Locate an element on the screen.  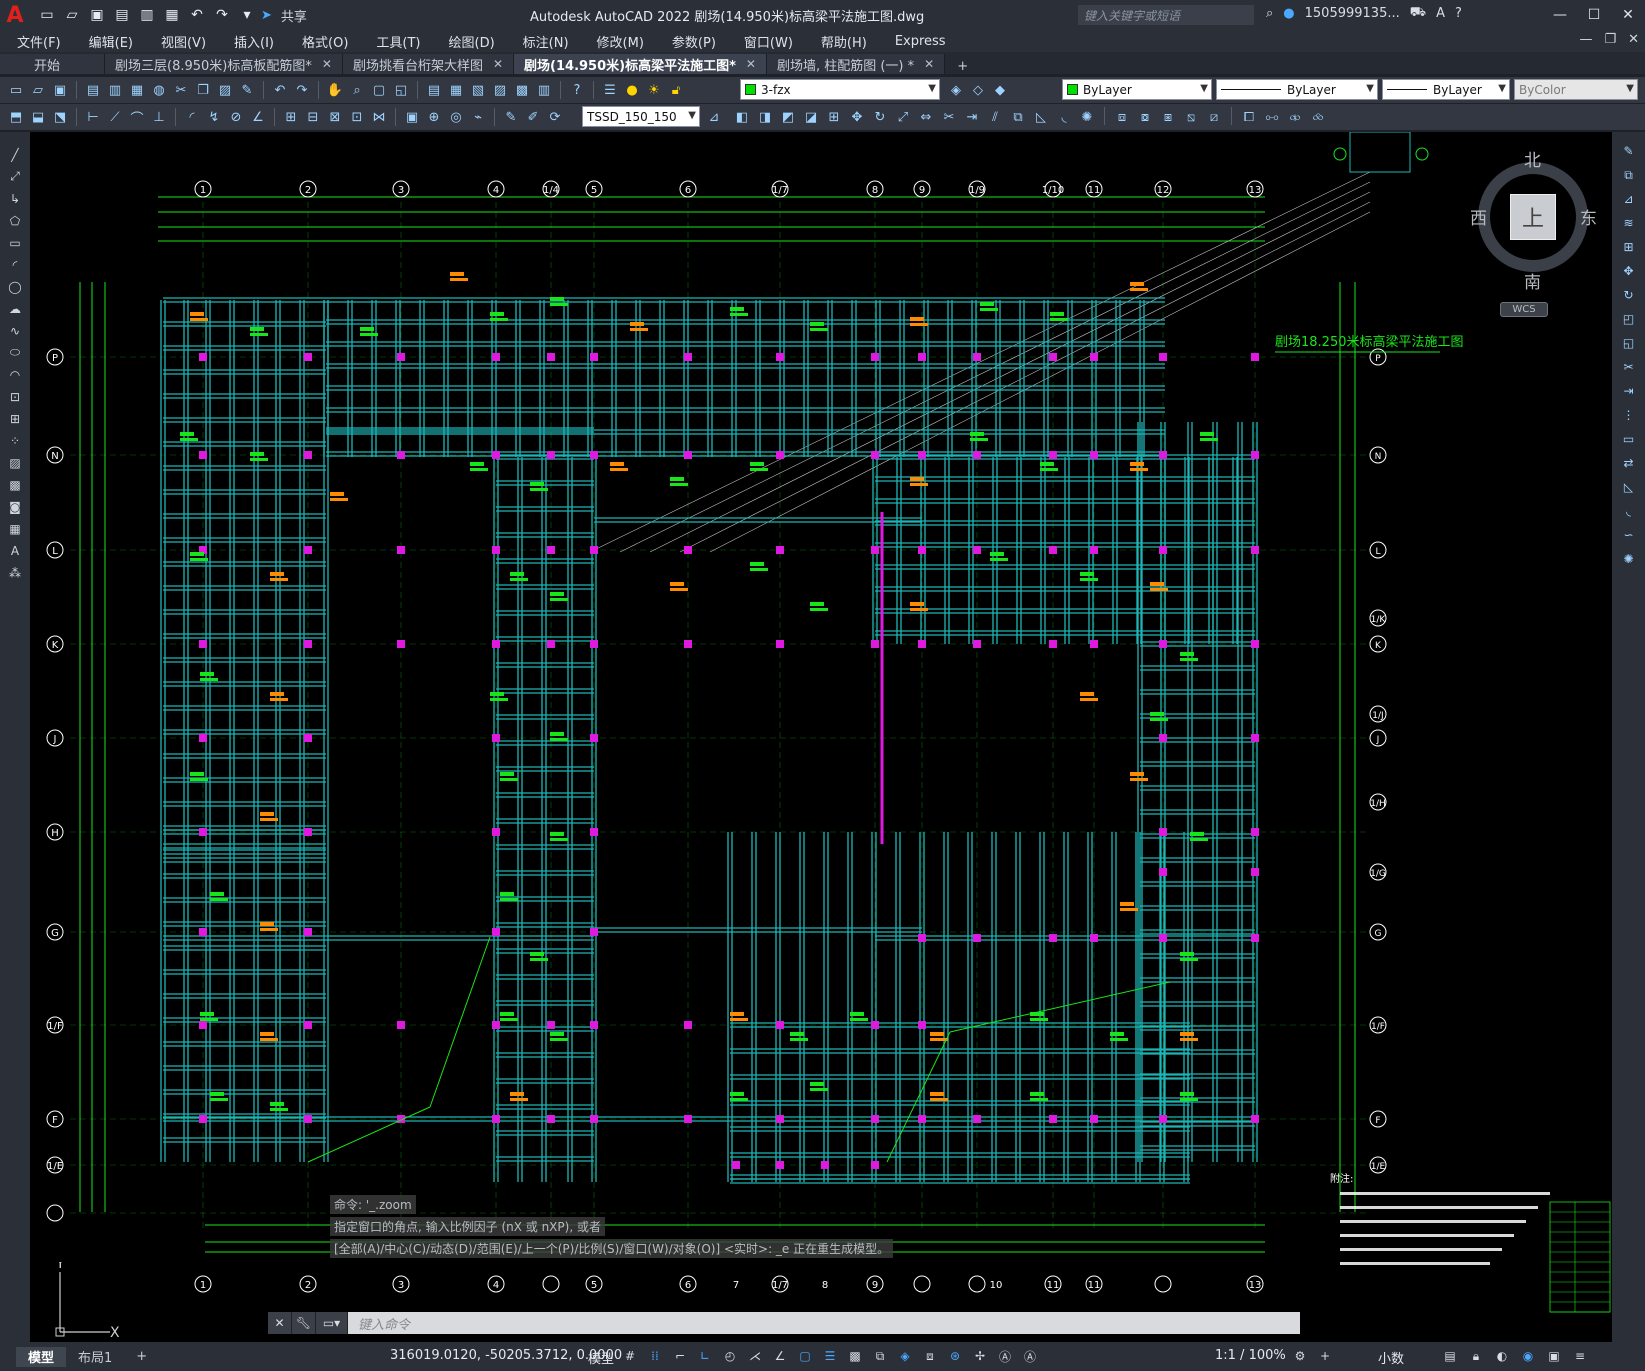
snap-icon: ⁞⁞ is located at coordinates (655, 1356).